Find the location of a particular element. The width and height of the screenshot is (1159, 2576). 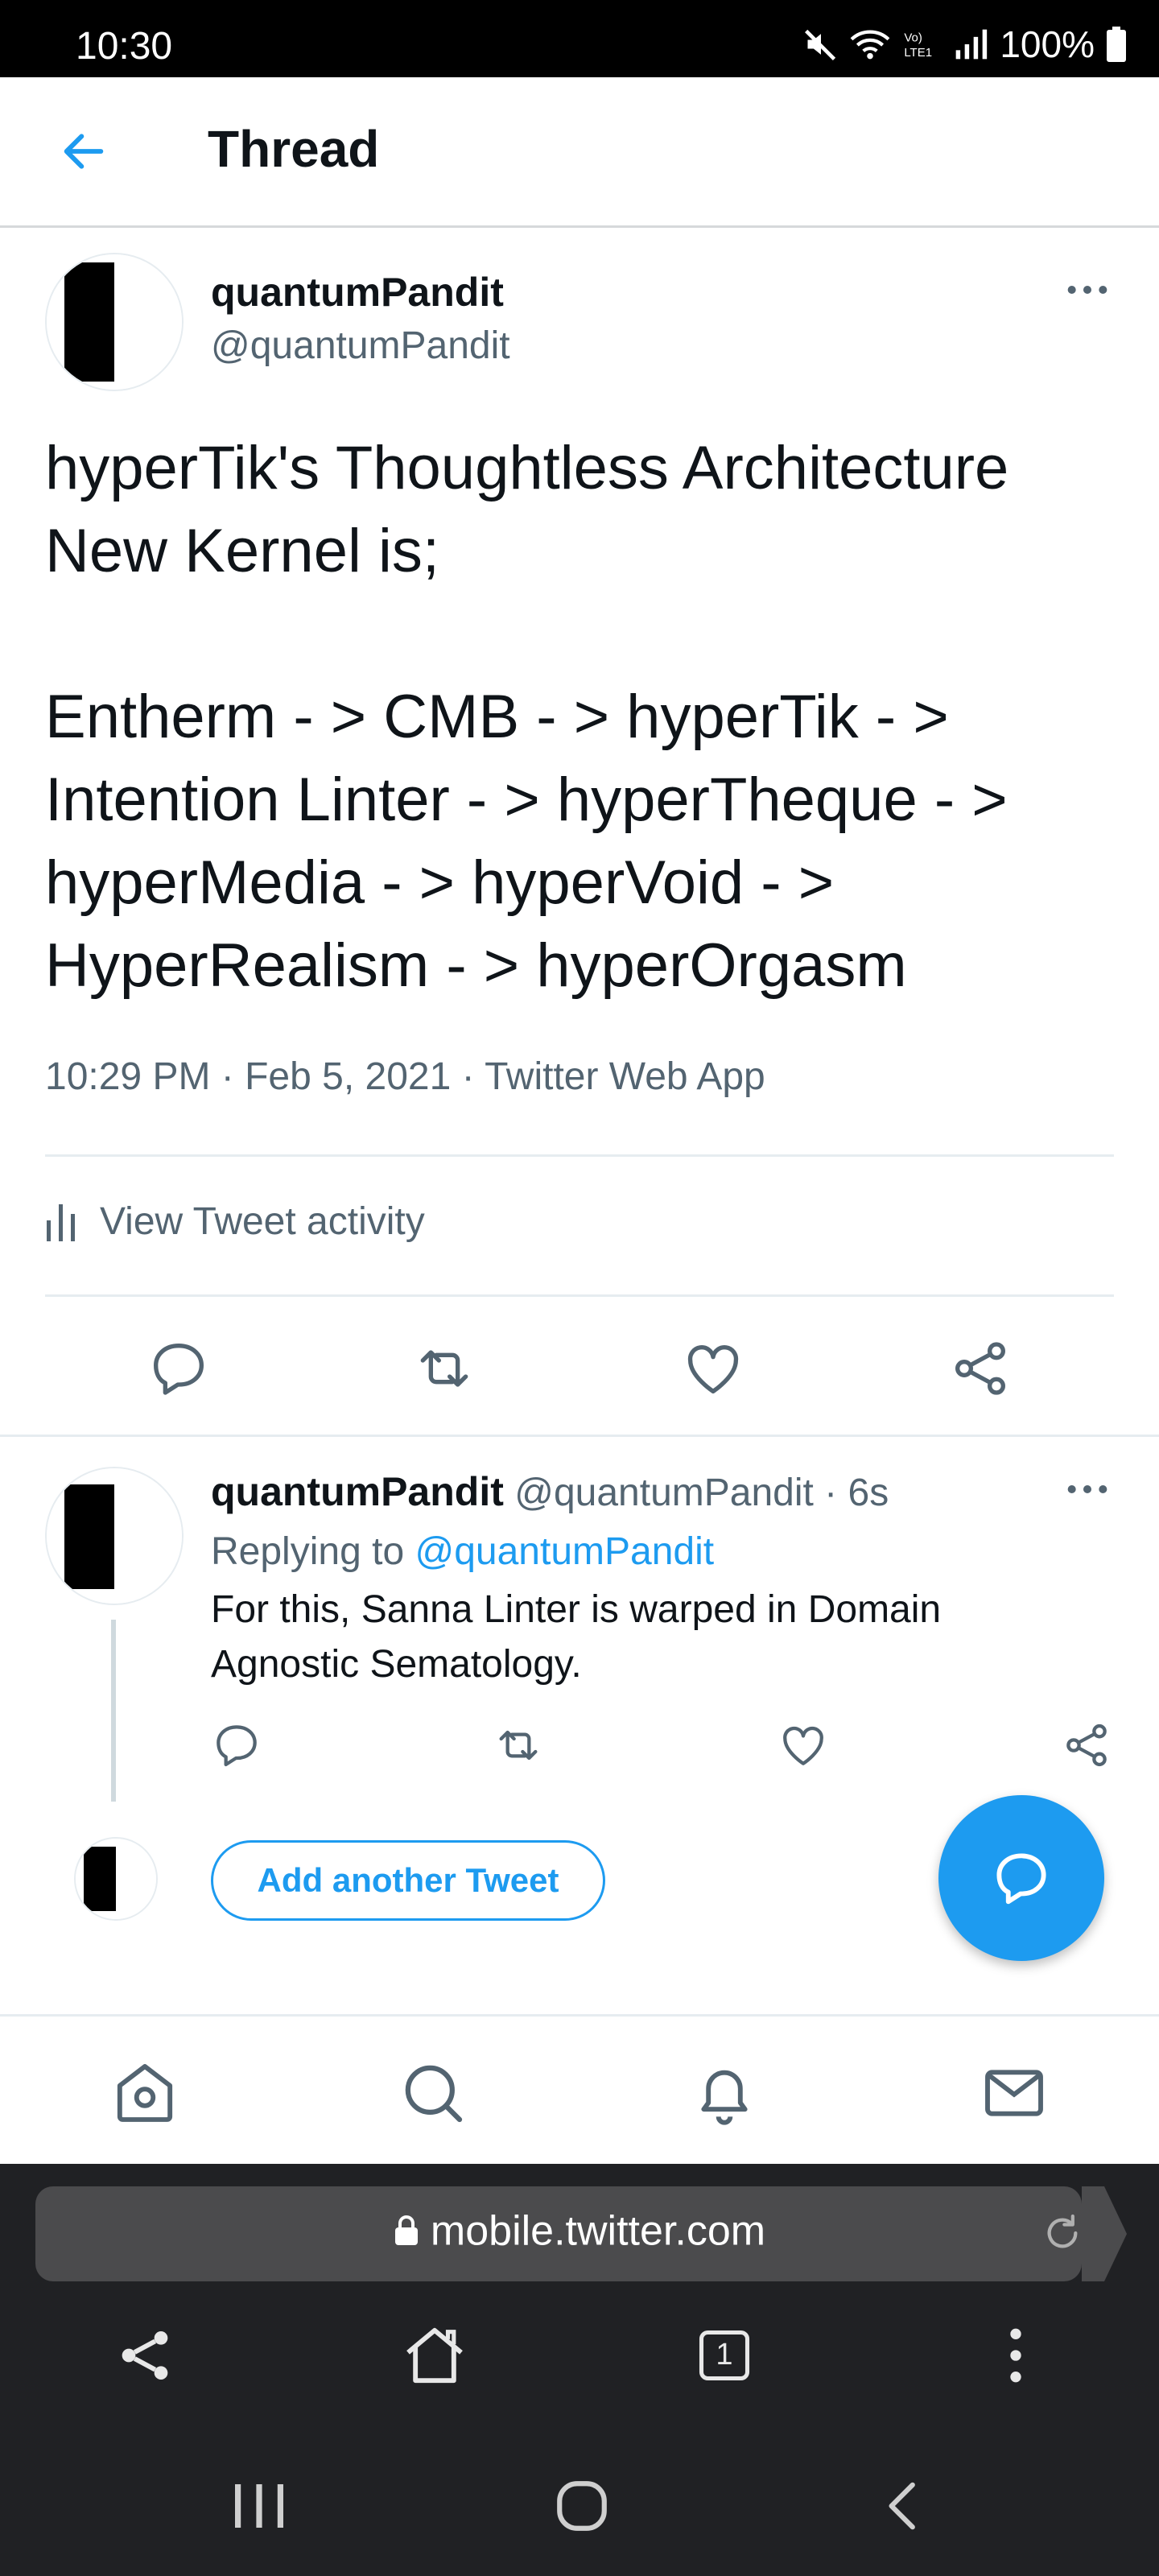

home-circle-icon is located at coordinates (582, 2506).